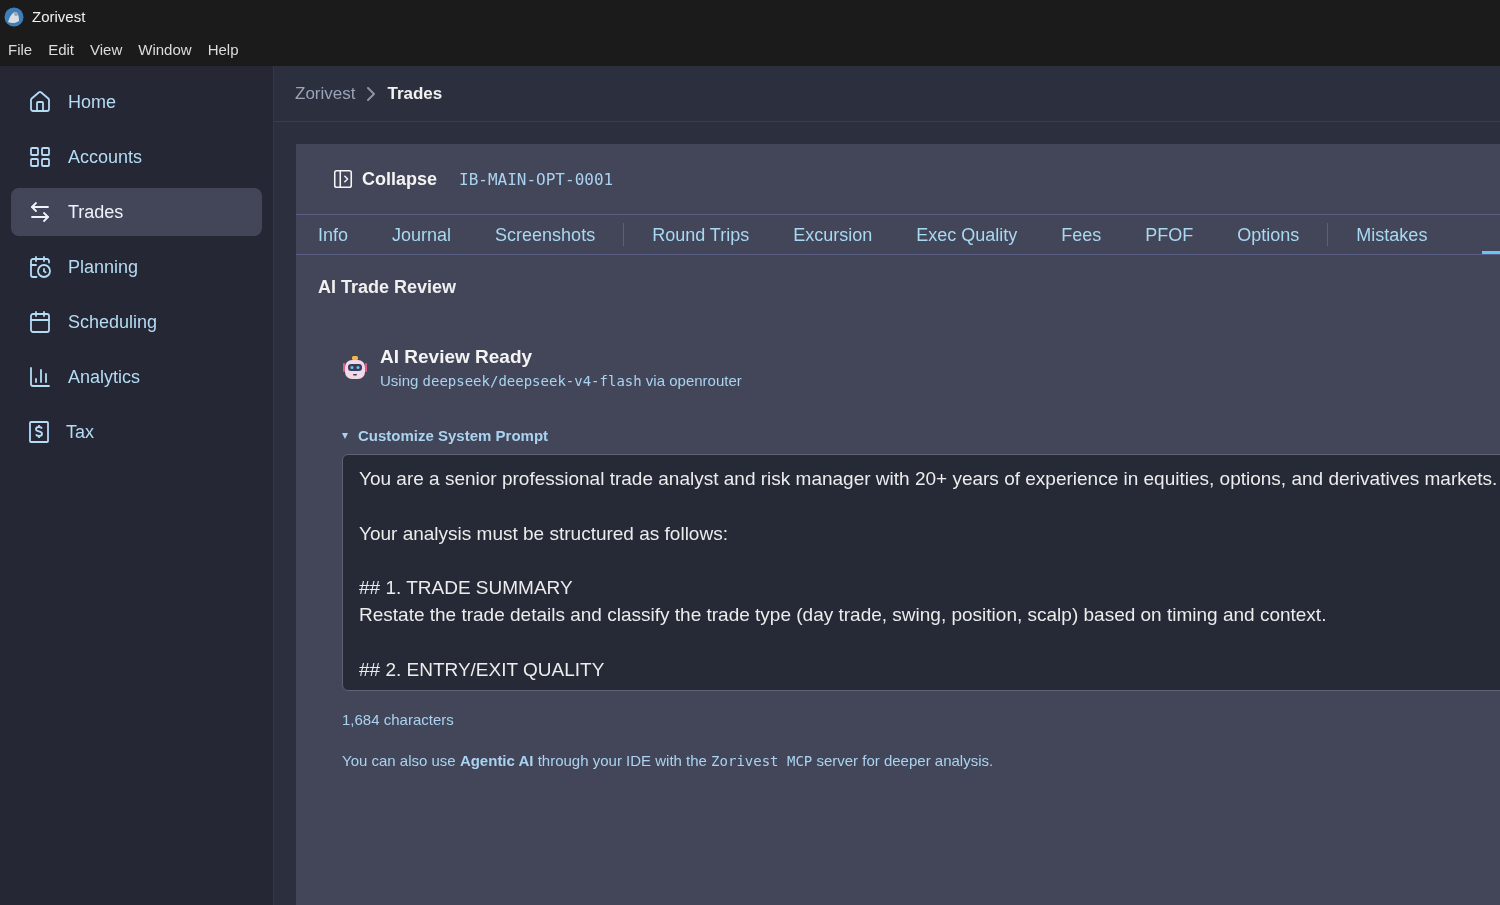  Describe the element at coordinates (136, 157) in the screenshot. I see `sidebar-item: Accounts` at that location.